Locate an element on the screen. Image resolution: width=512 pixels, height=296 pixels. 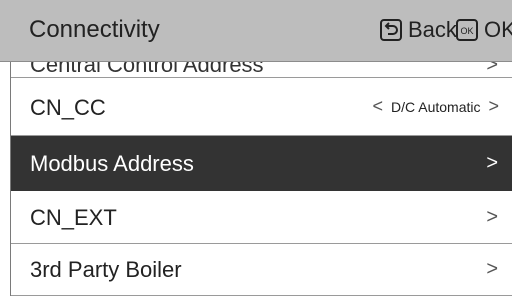
list-item-label: Modbus Address is located at coordinates (112, 163).